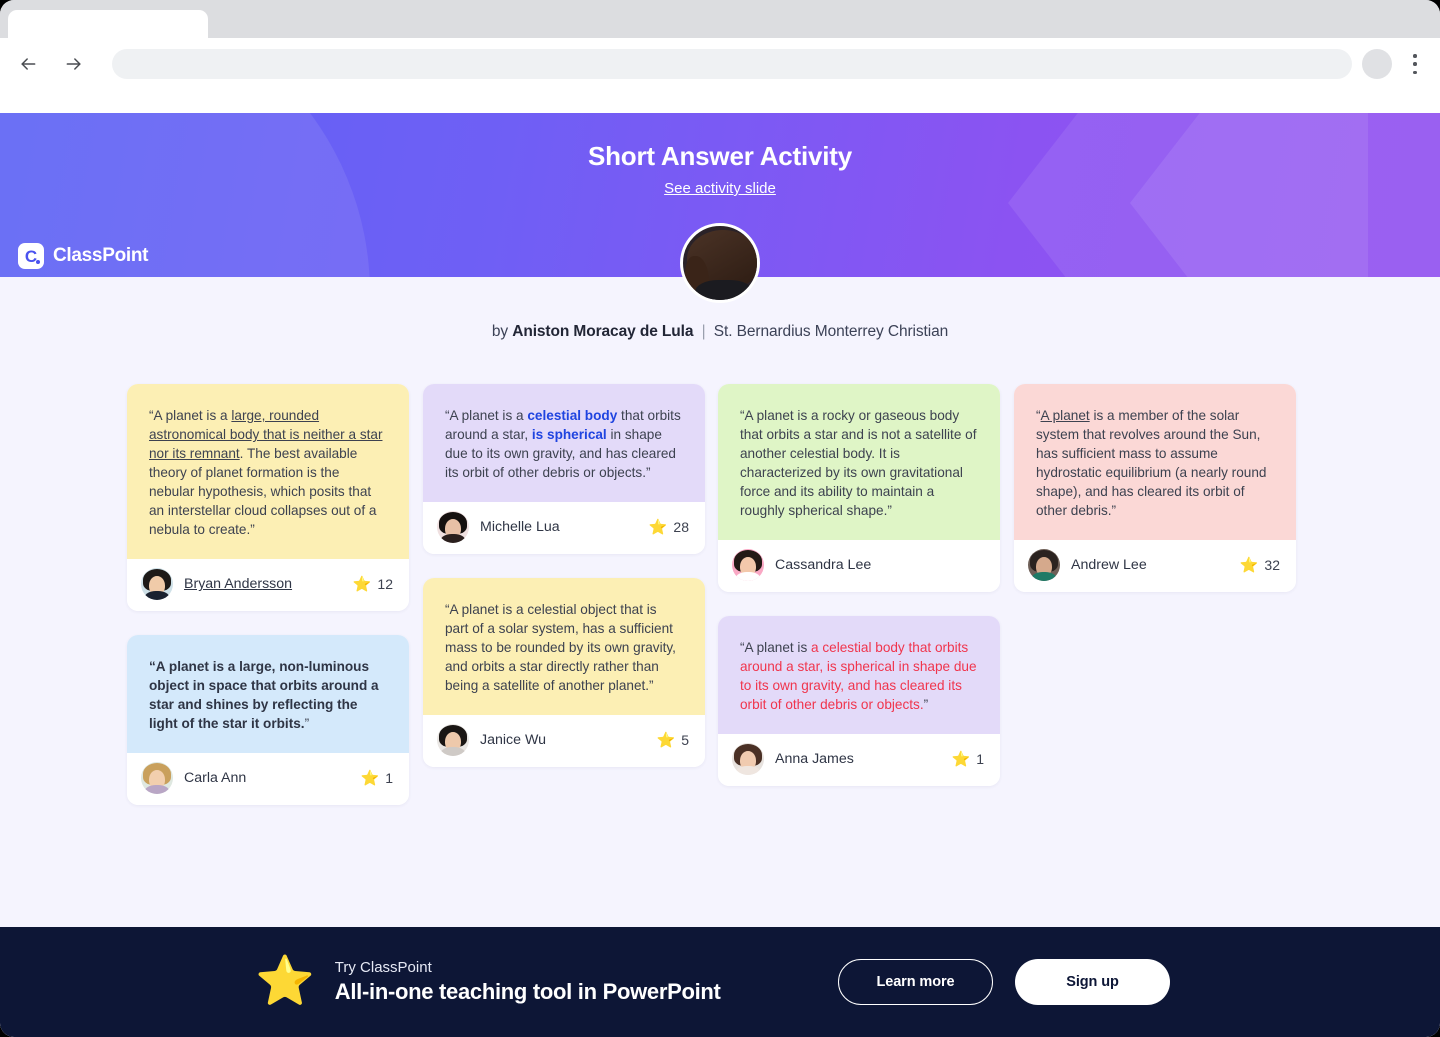  I want to click on answer-text-segment: is spherical, so click(569, 435).